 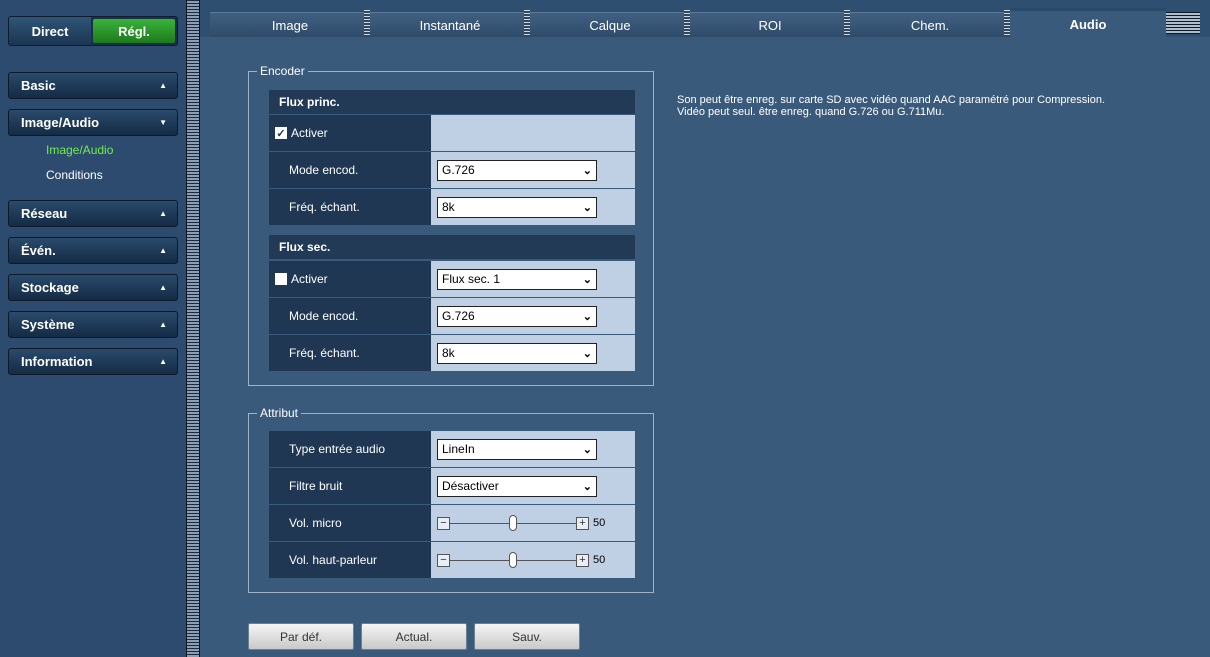 I want to click on mic-volume-label: Vol. micro, so click(x=350, y=523).